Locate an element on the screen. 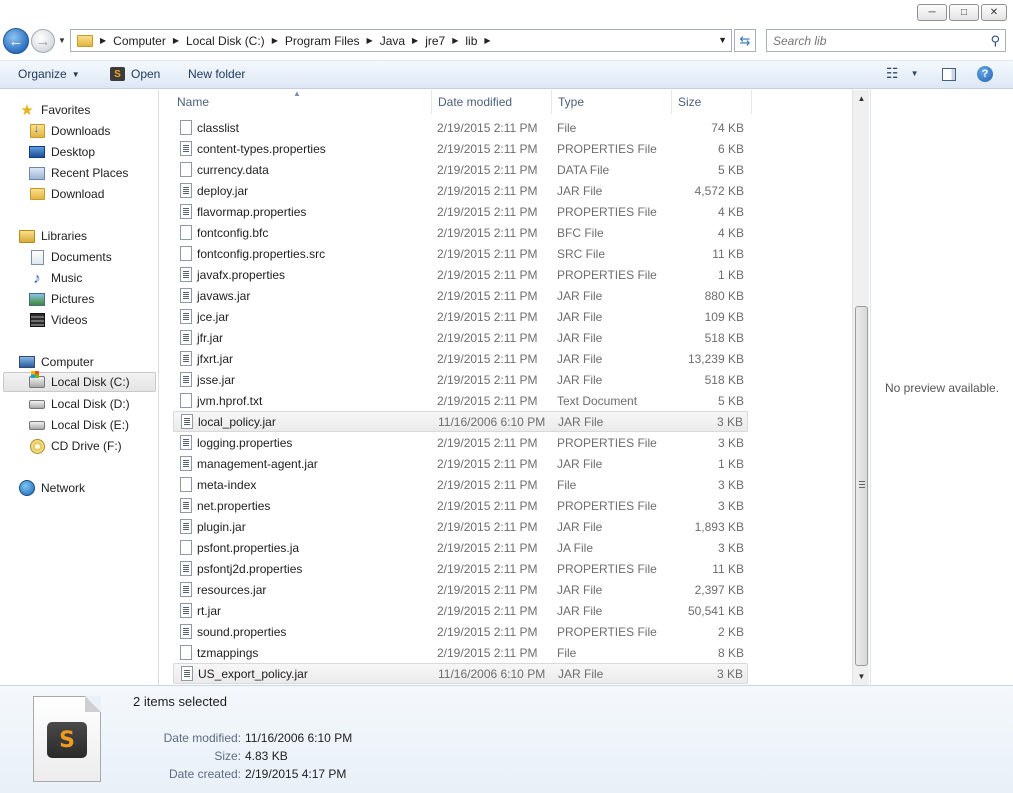 This screenshot has width=1013, height=793. vertical-scrollbar: ▲ ▼ is located at coordinates (860, 387).